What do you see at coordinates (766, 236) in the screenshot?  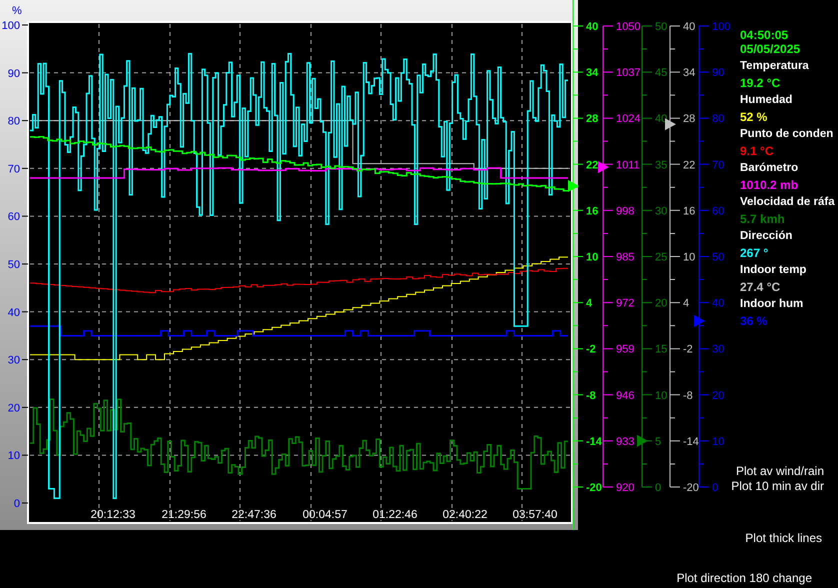 I see `reading-label: Dirección` at bounding box center [766, 236].